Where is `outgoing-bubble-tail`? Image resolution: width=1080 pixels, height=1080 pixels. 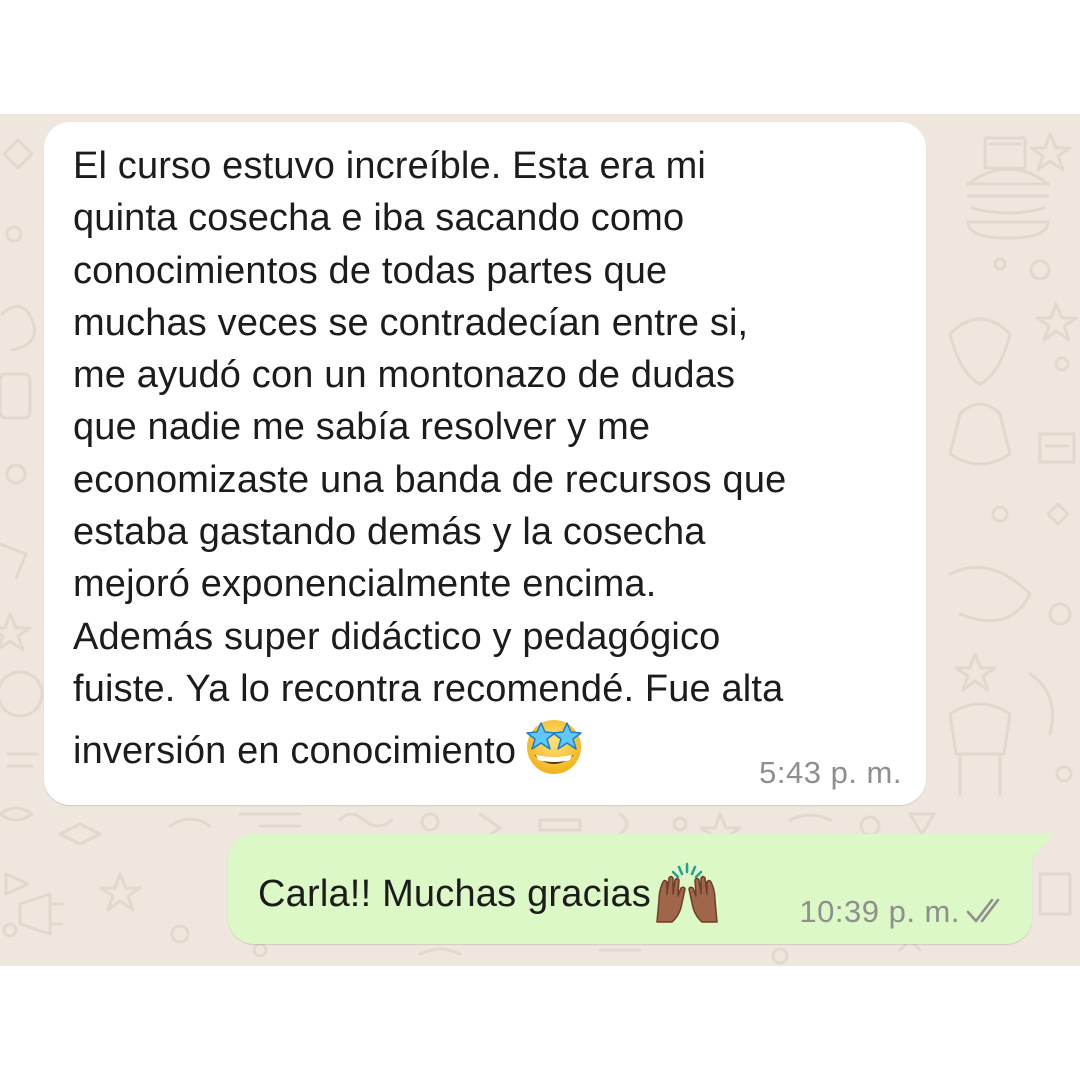
outgoing-bubble-tail is located at coordinates (1042, 847).